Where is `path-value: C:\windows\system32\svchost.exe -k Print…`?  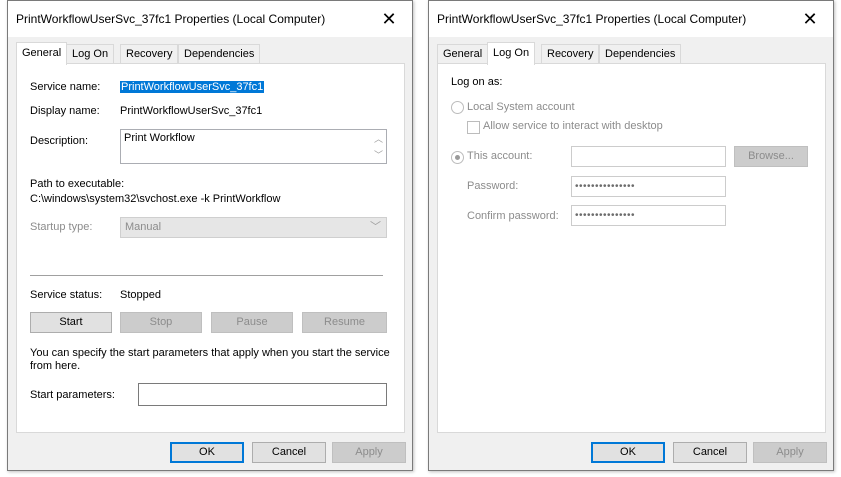
path-value: C:\windows\system32\svchost.exe -k Print… is located at coordinates (155, 199).